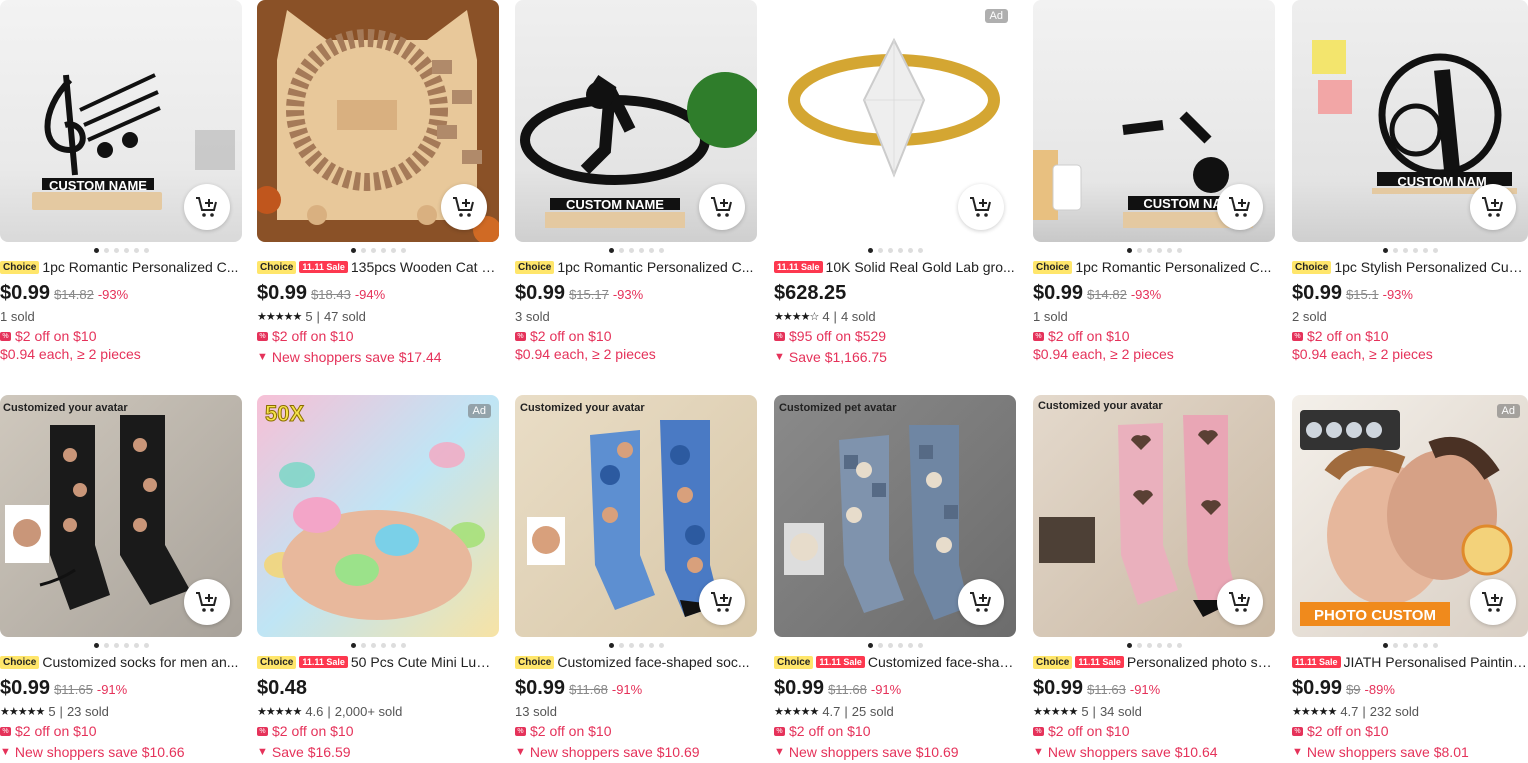 The height and width of the screenshot is (763, 1528). Describe the element at coordinates (378, 121) in the screenshot. I see `product-image` at that location.